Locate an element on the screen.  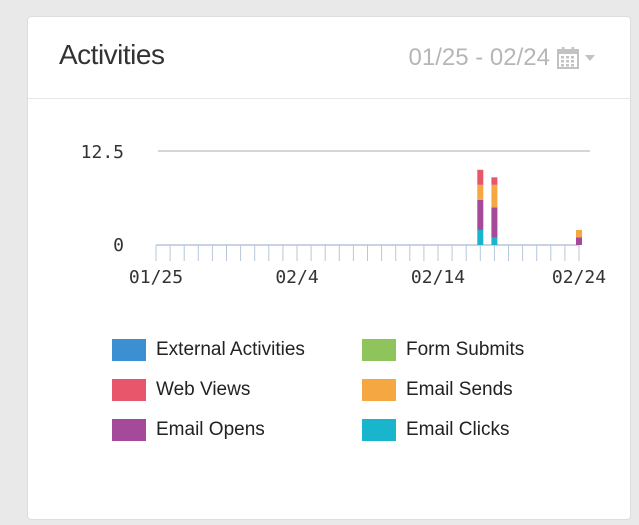
legend-label: Email Opens is located at coordinates (210, 429).